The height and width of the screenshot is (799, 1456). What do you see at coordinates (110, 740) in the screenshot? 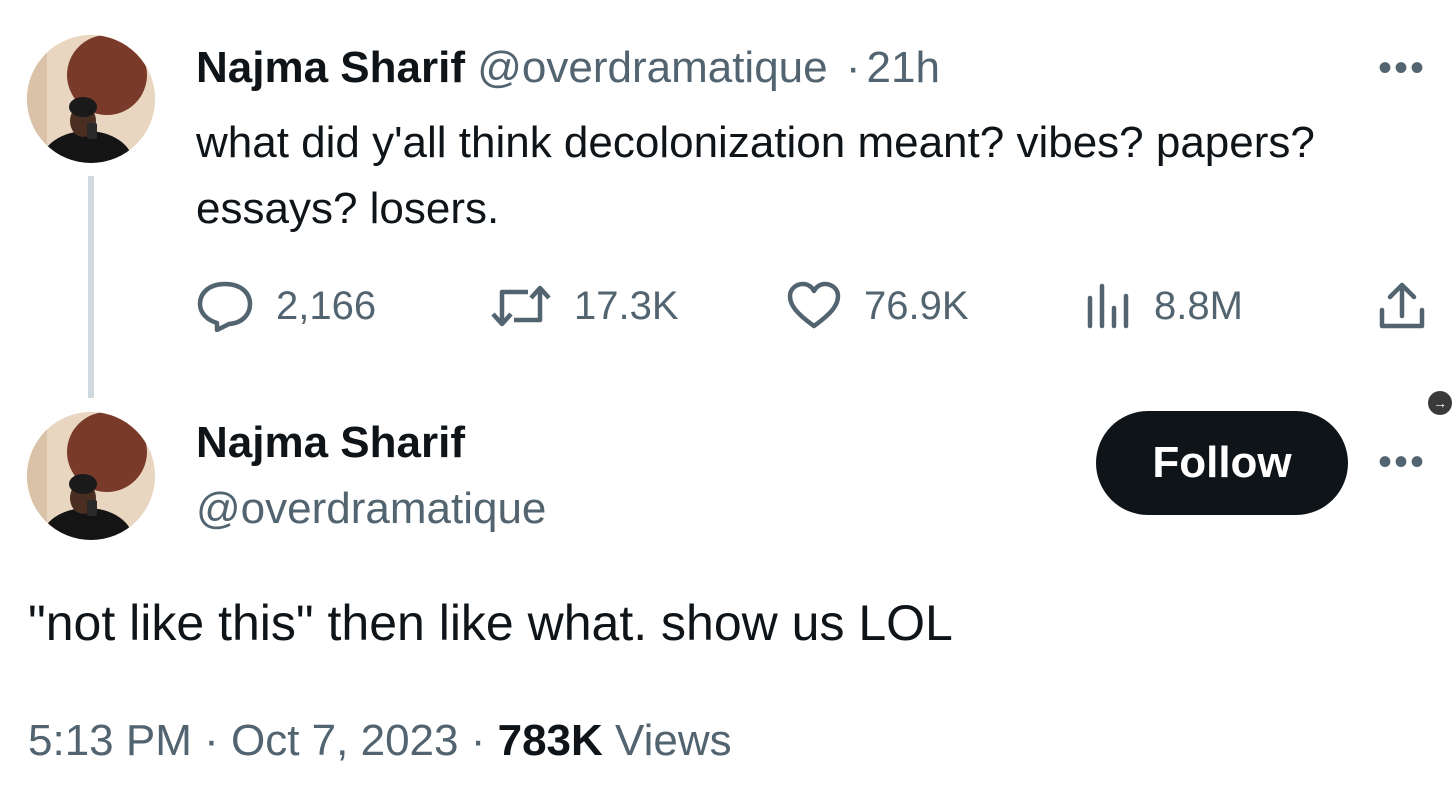
I see `tweet-time: 5:13 PM` at bounding box center [110, 740].